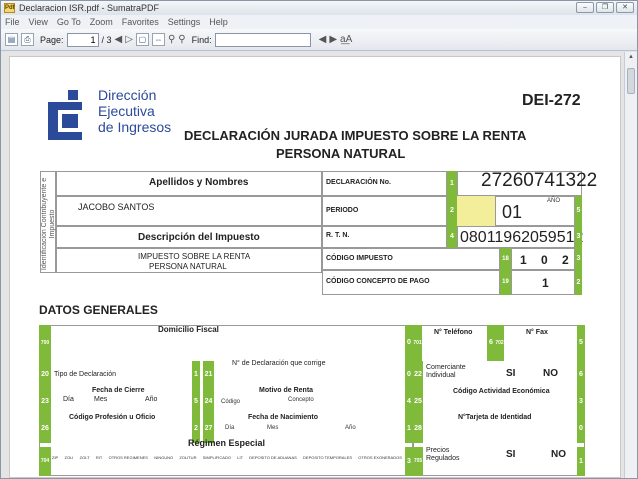  Describe the element at coordinates (350, 428) in the screenshot. I see `fecha-nac-ano: Año` at that location.